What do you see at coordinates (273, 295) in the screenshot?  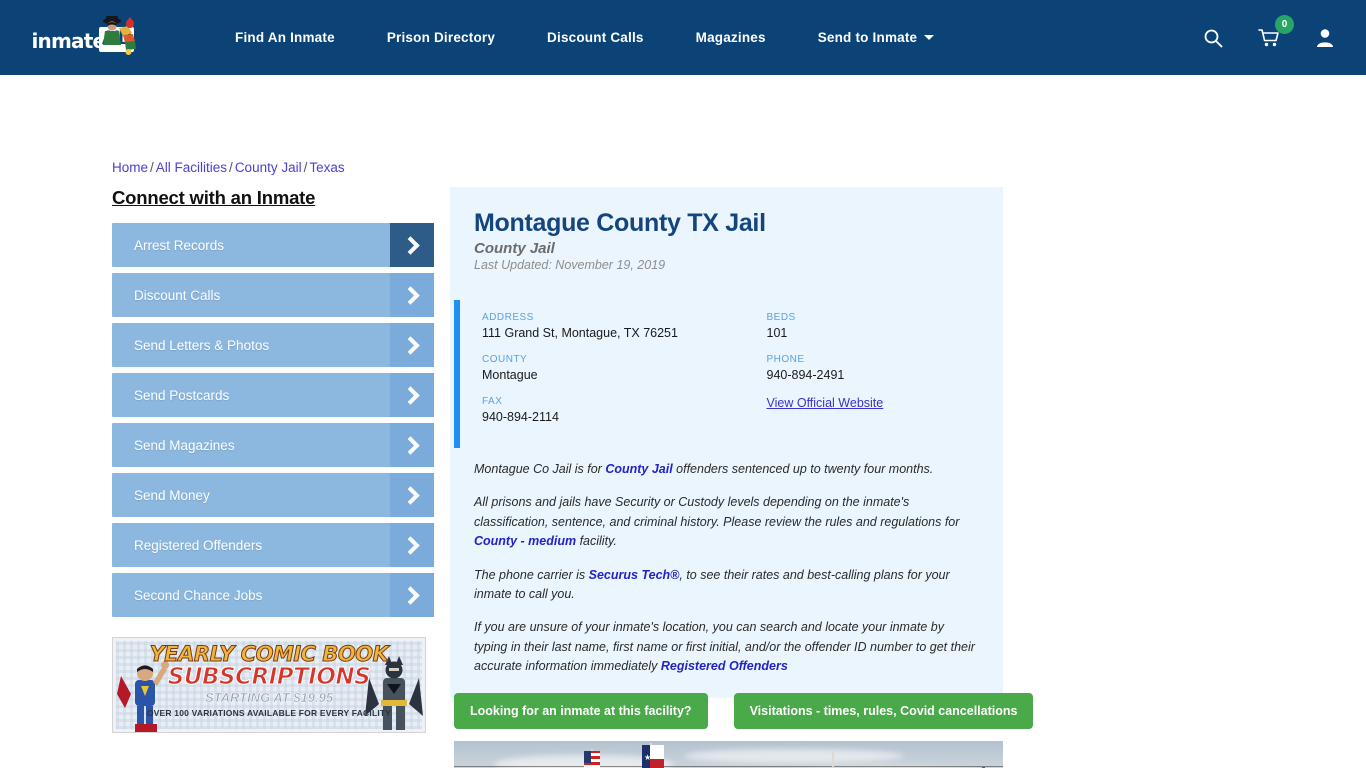 I see `sidebar-item-discount-calls: Discount Calls` at bounding box center [273, 295].